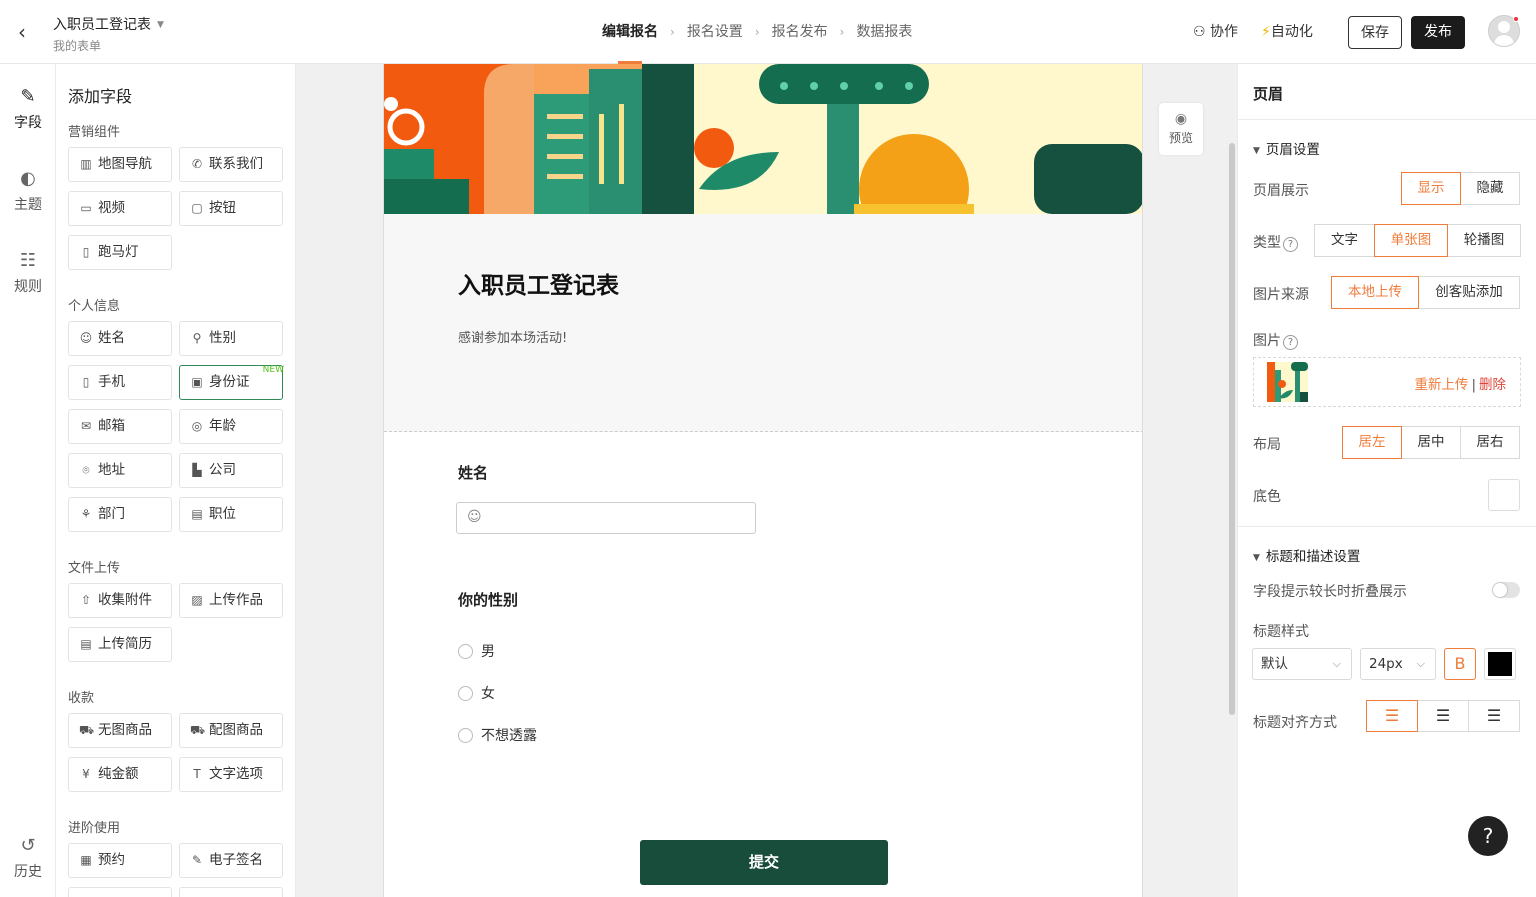  What do you see at coordinates (120, 860) in the screenshot?
I see `field-appointment: ▦ 预约` at bounding box center [120, 860].